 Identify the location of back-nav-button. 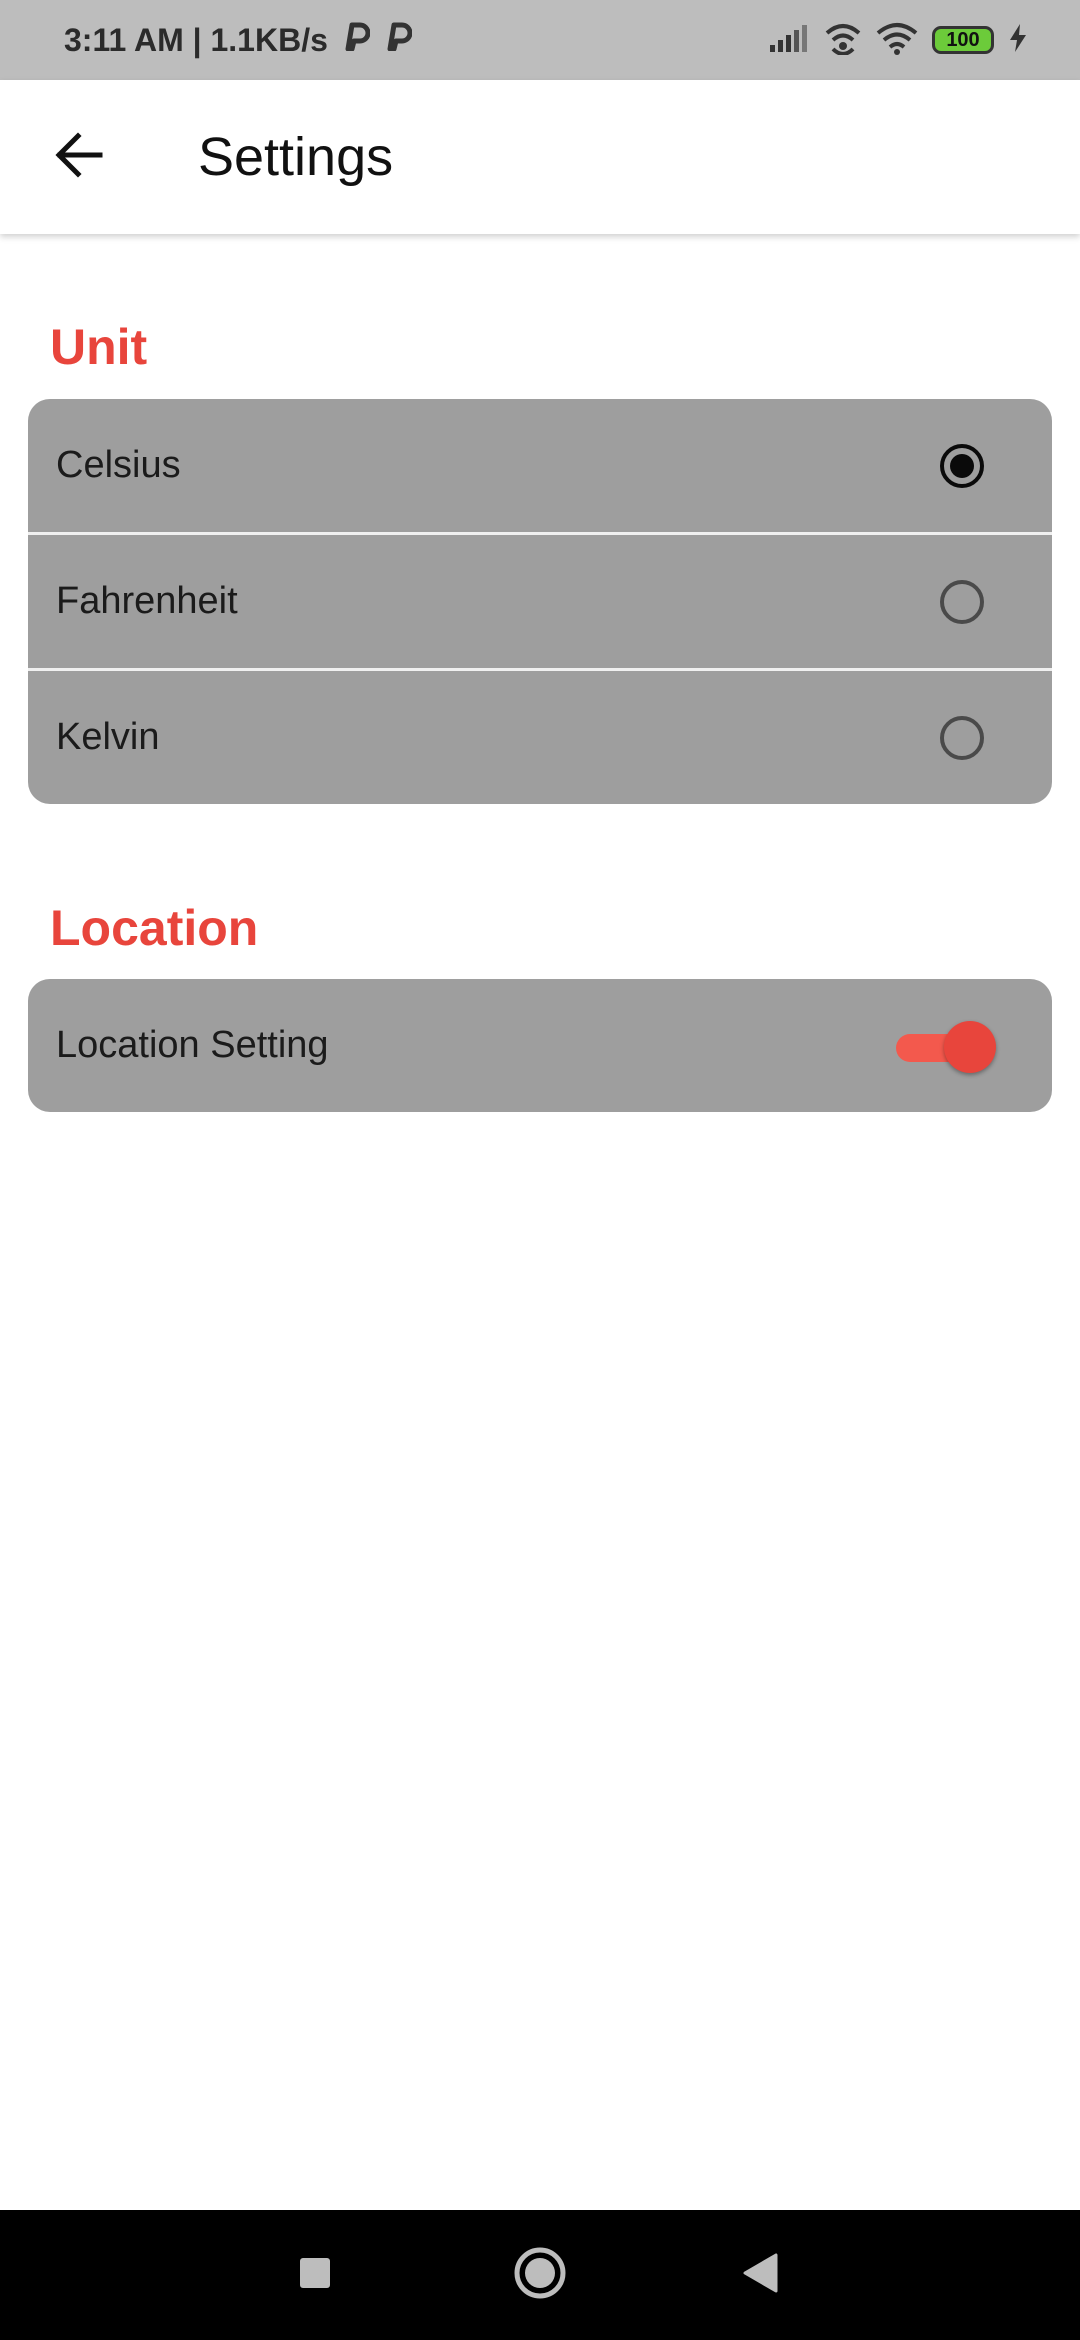
(760, 2275).